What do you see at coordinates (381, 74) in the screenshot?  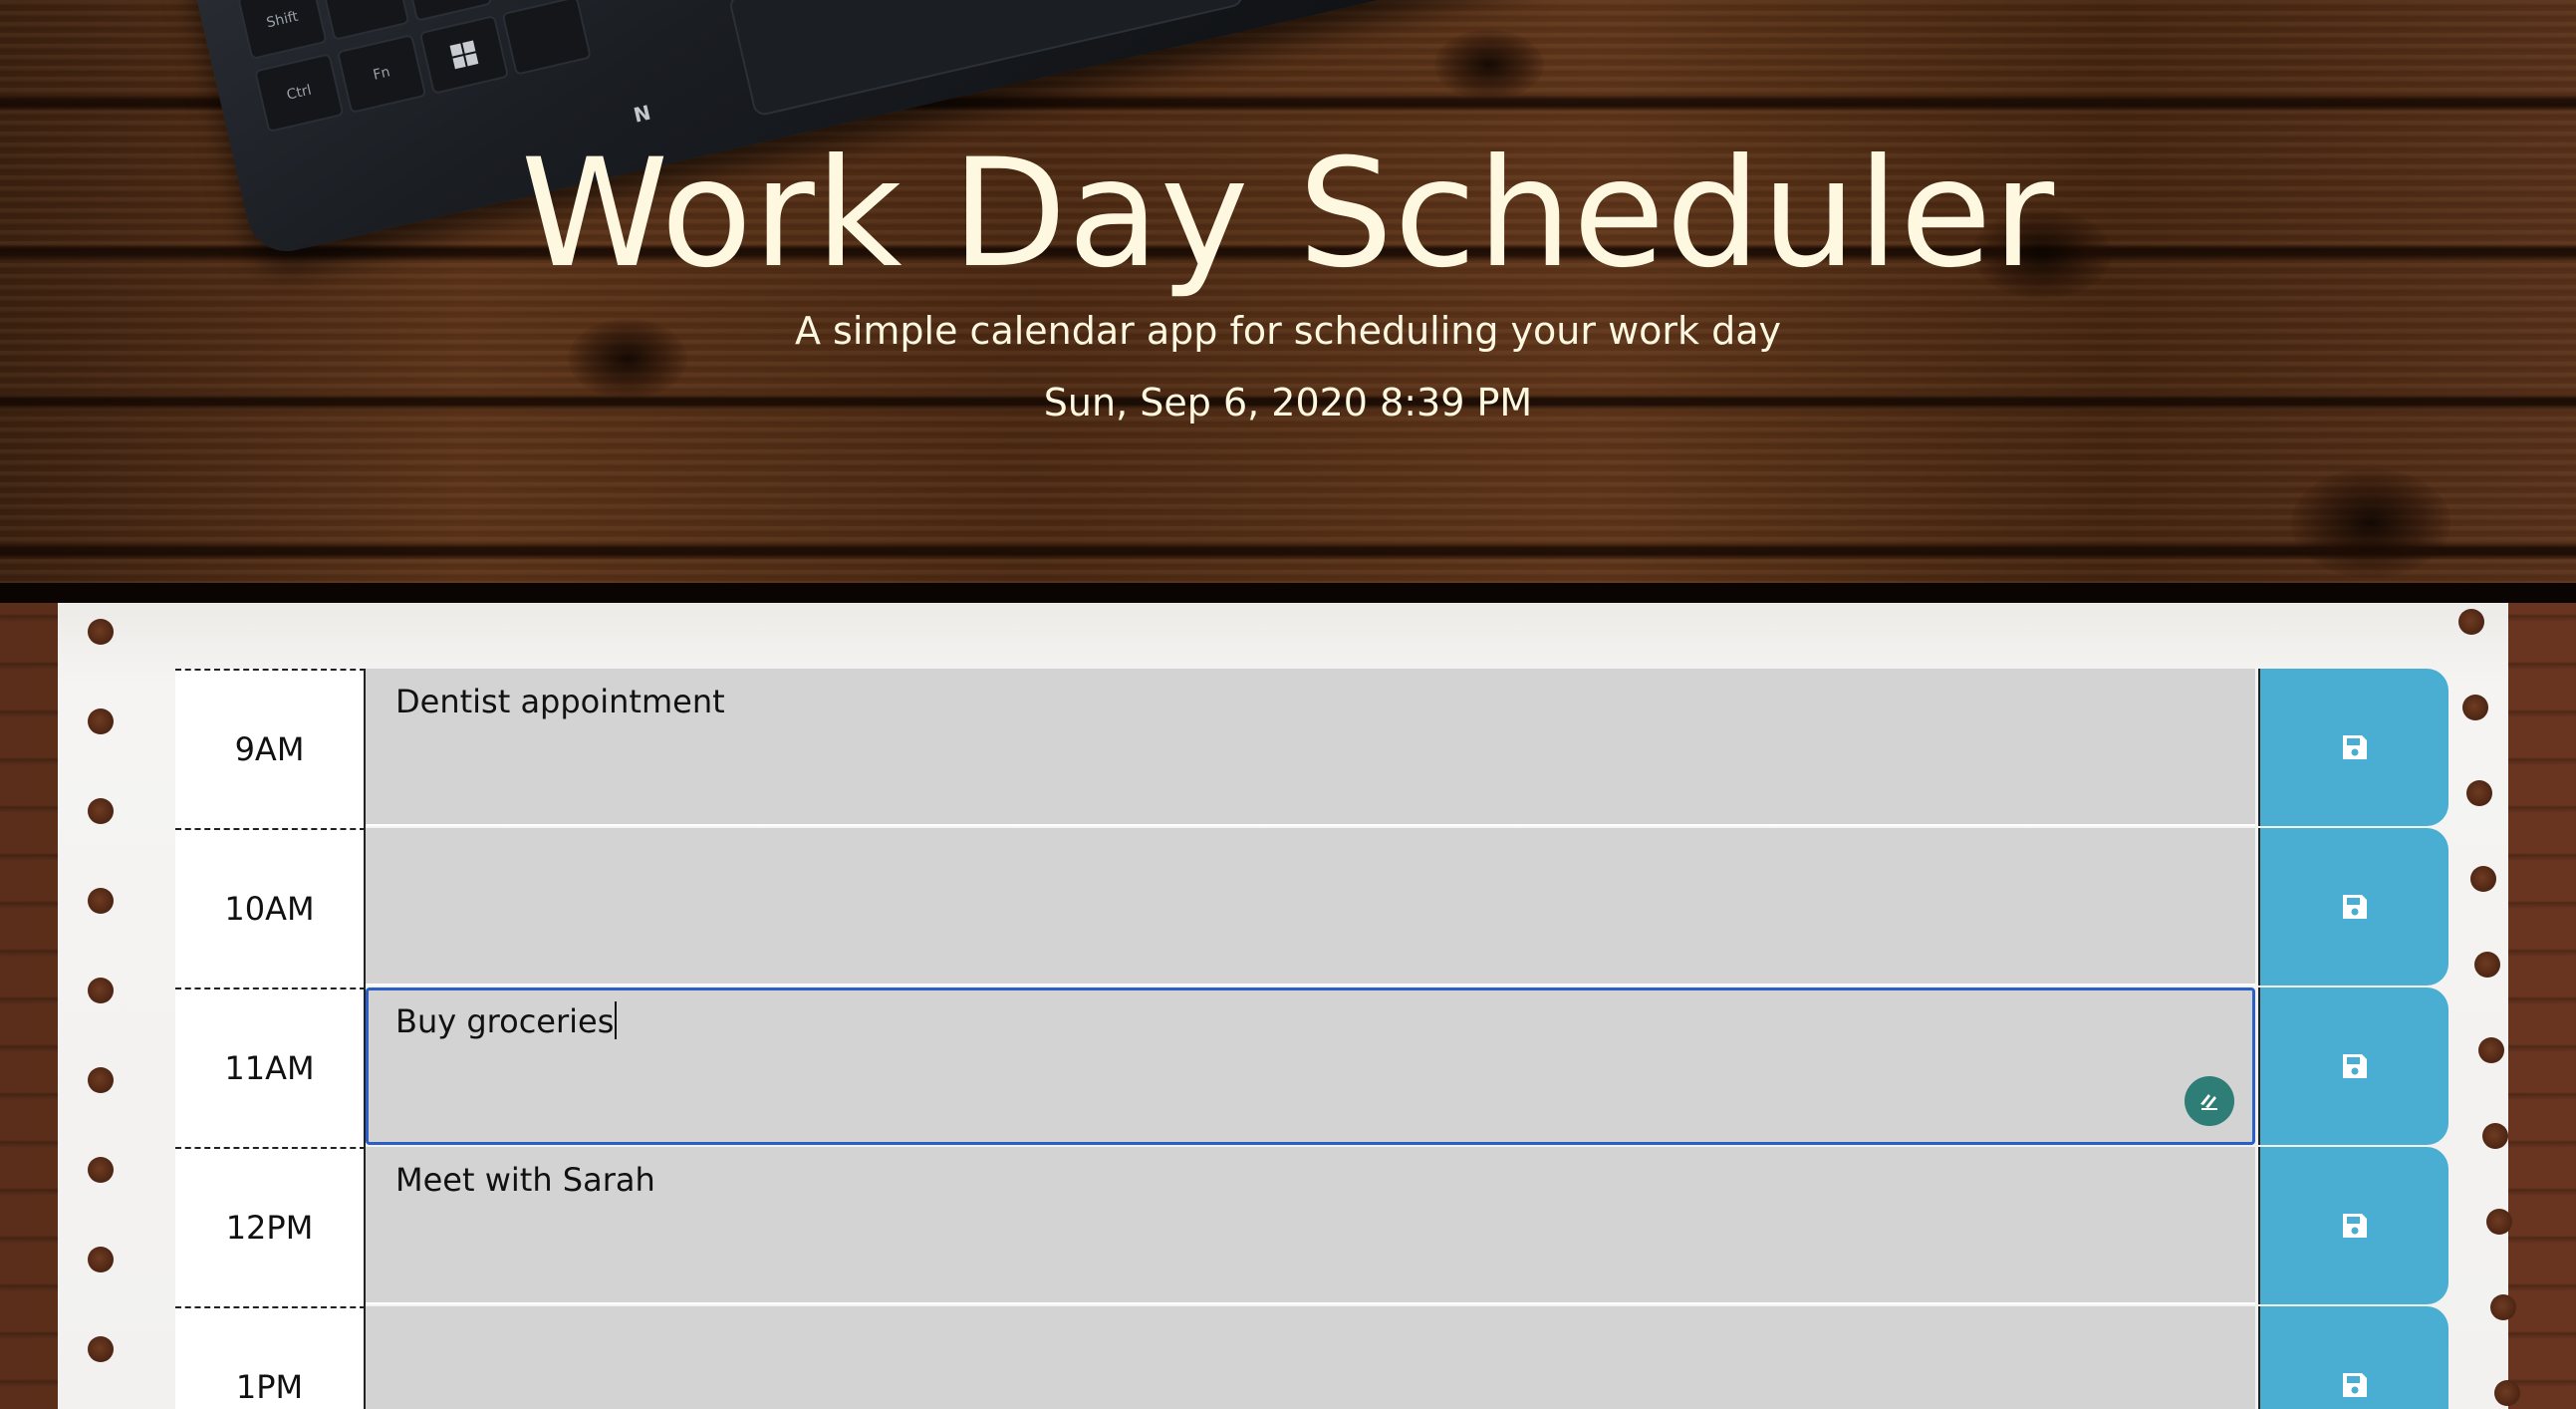 I see `laptop-key-fn: Fn` at bounding box center [381, 74].